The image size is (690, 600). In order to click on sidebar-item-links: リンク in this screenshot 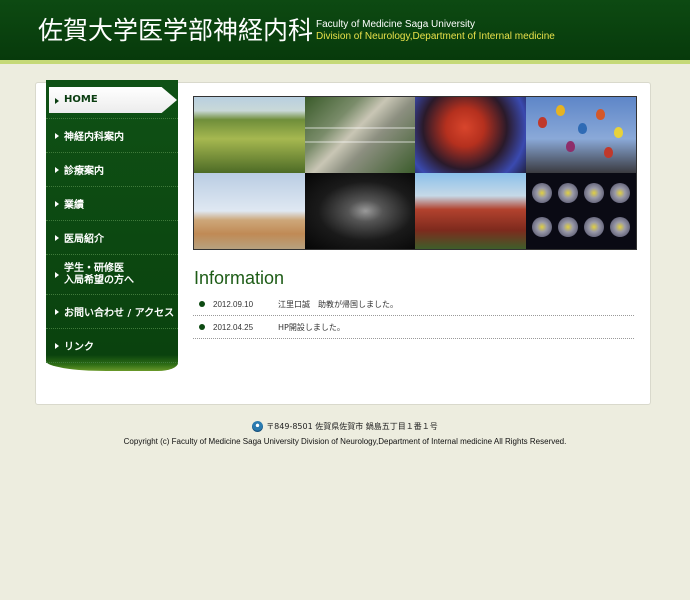, I will do `click(112, 346)`.